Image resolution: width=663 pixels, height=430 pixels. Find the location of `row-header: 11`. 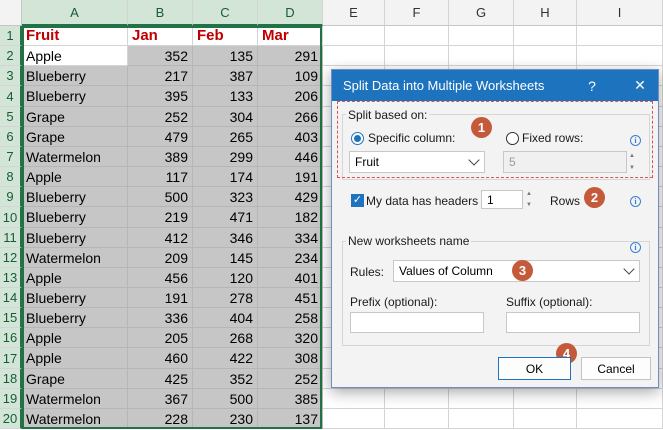

row-header: 11 is located at coordinates (11, 238).